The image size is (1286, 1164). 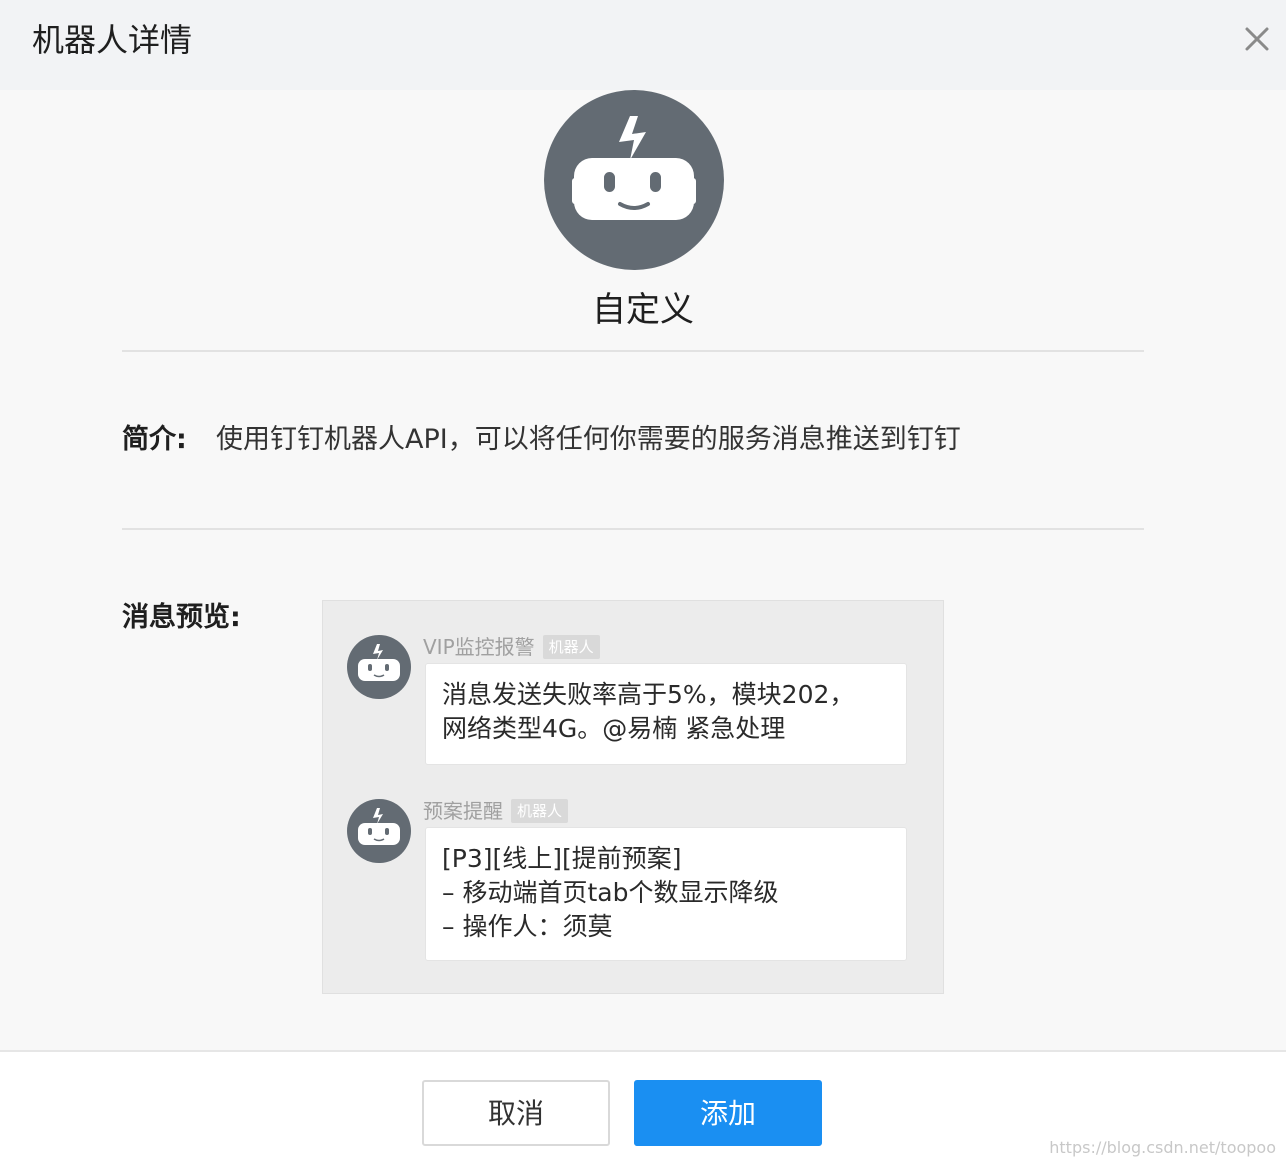 What do you see at coordinates (463, 811) in the screenshot?
I see `sender-name: 预案提醒` at bounding box center [463, 811].